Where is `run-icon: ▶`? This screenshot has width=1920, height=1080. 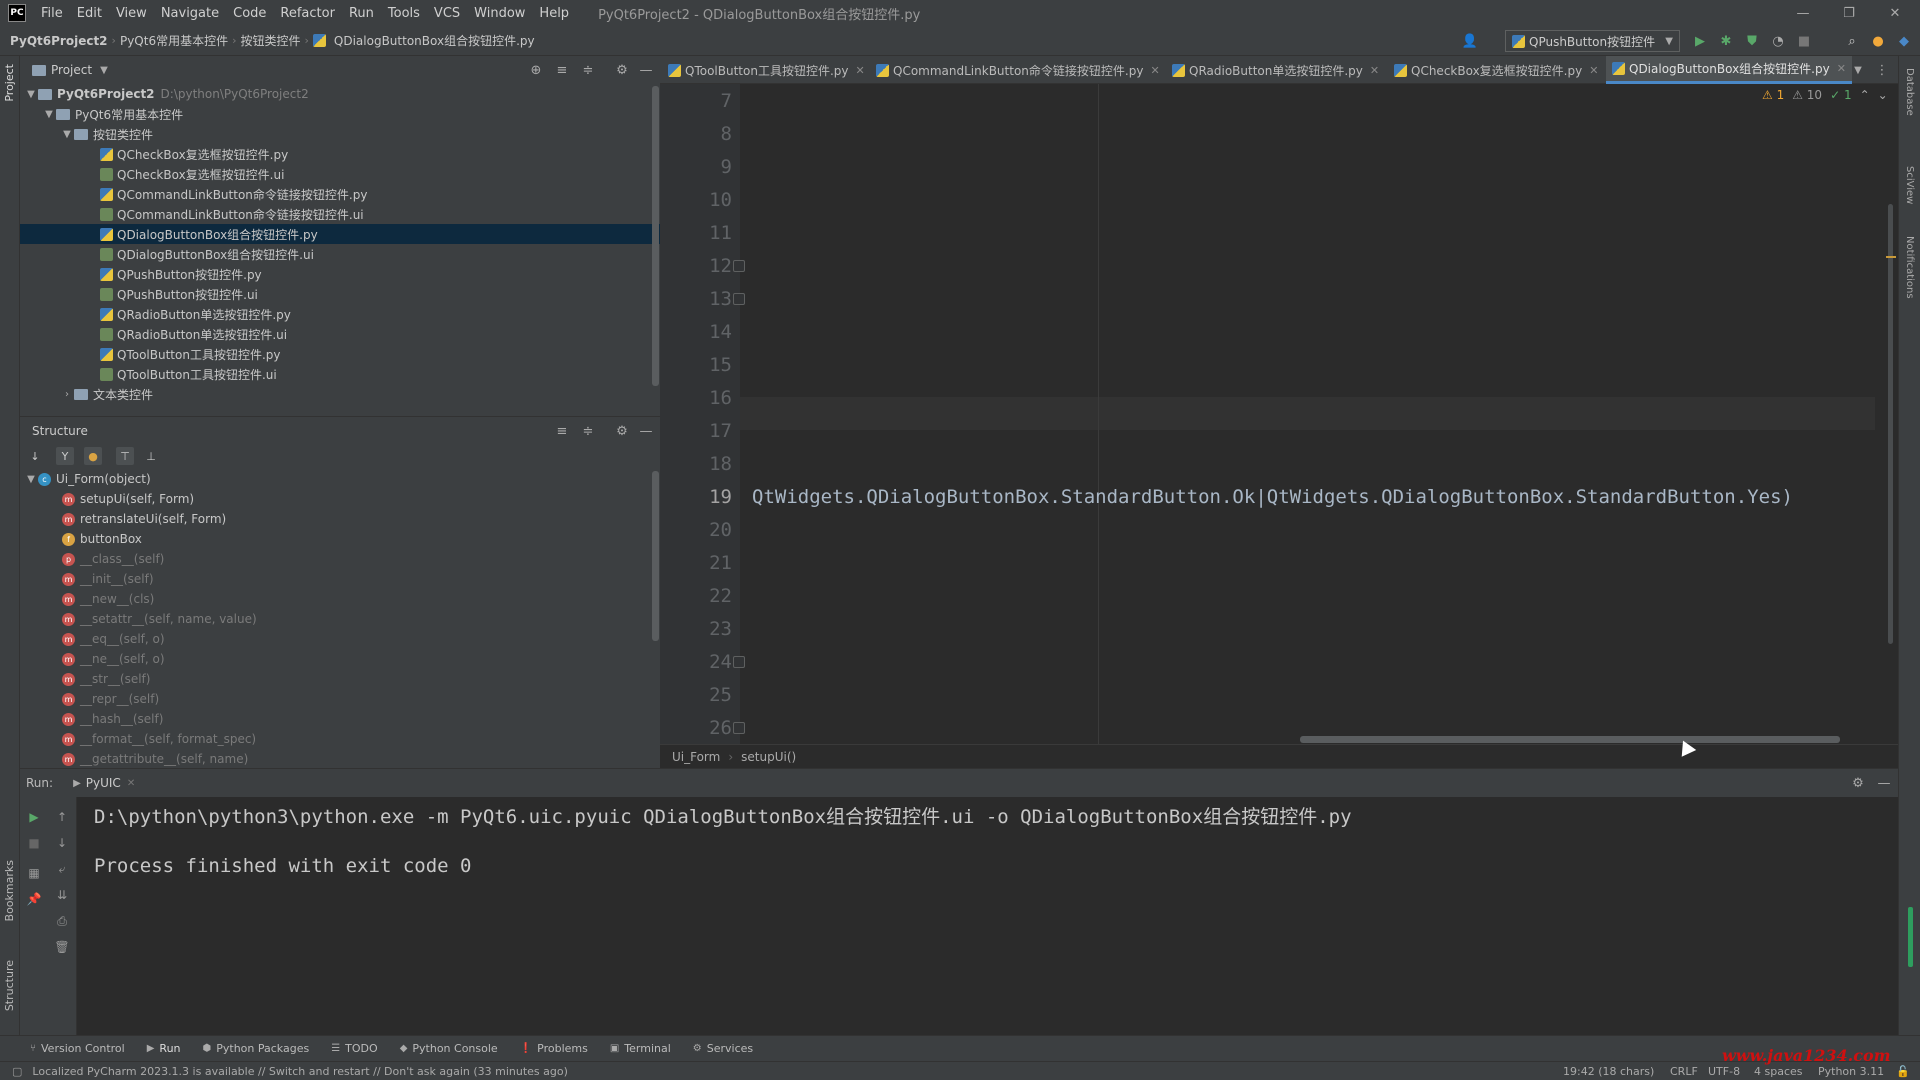 run-icon: ▶ is located at coordinates (1700, 41).